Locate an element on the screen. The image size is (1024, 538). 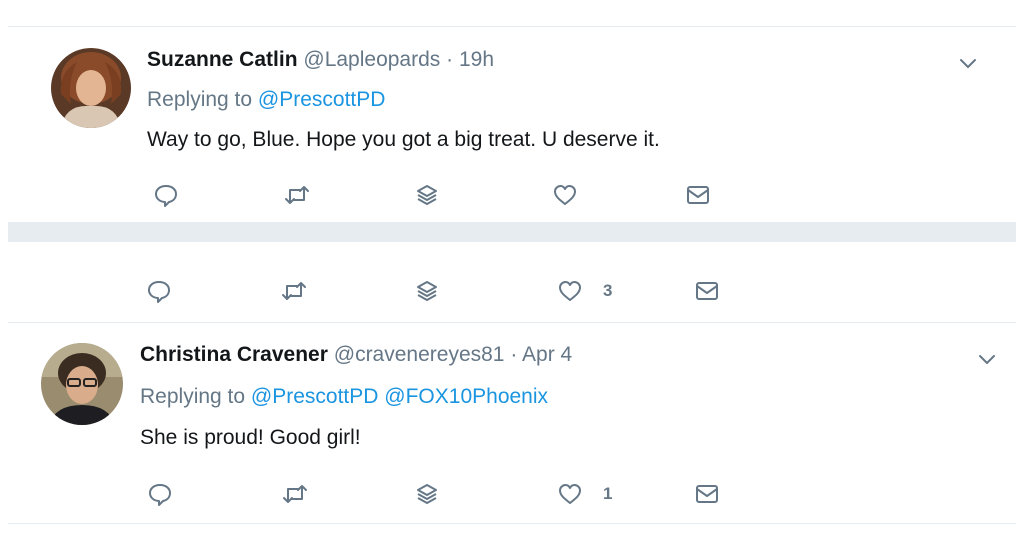
author-name: Christina Cravener is located at coordinates (234, 354).